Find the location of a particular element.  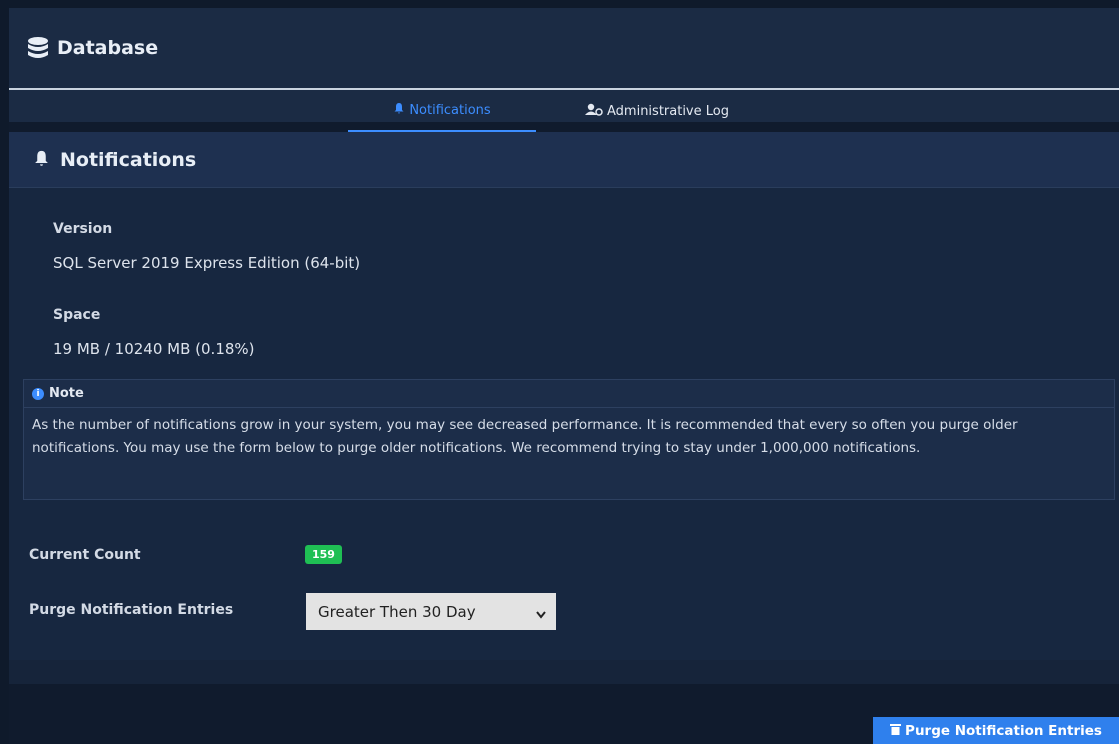

space-label: Space is located at coordinates (77, 315).